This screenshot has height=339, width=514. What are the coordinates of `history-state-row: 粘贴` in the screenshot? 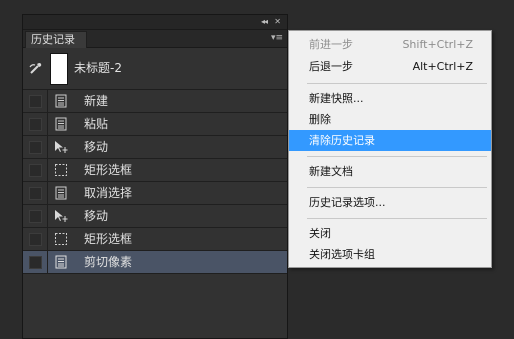 It's located at (155, 124).